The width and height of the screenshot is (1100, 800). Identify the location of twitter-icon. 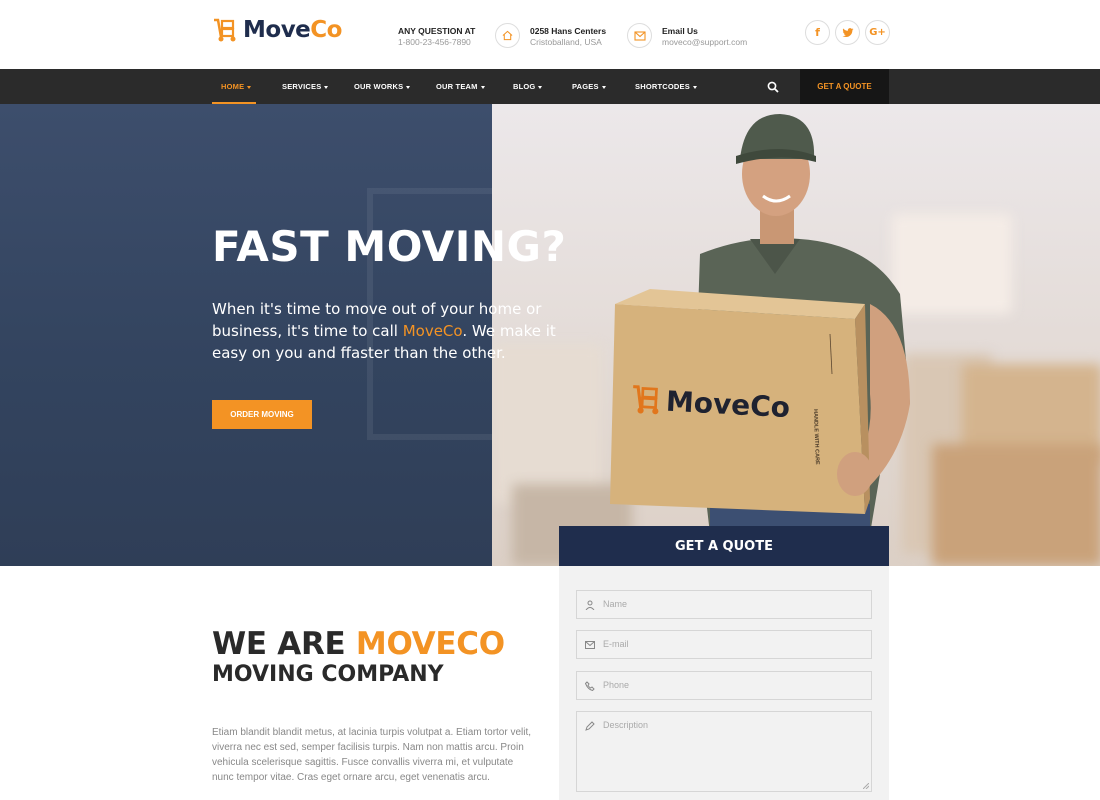
(847, 32).